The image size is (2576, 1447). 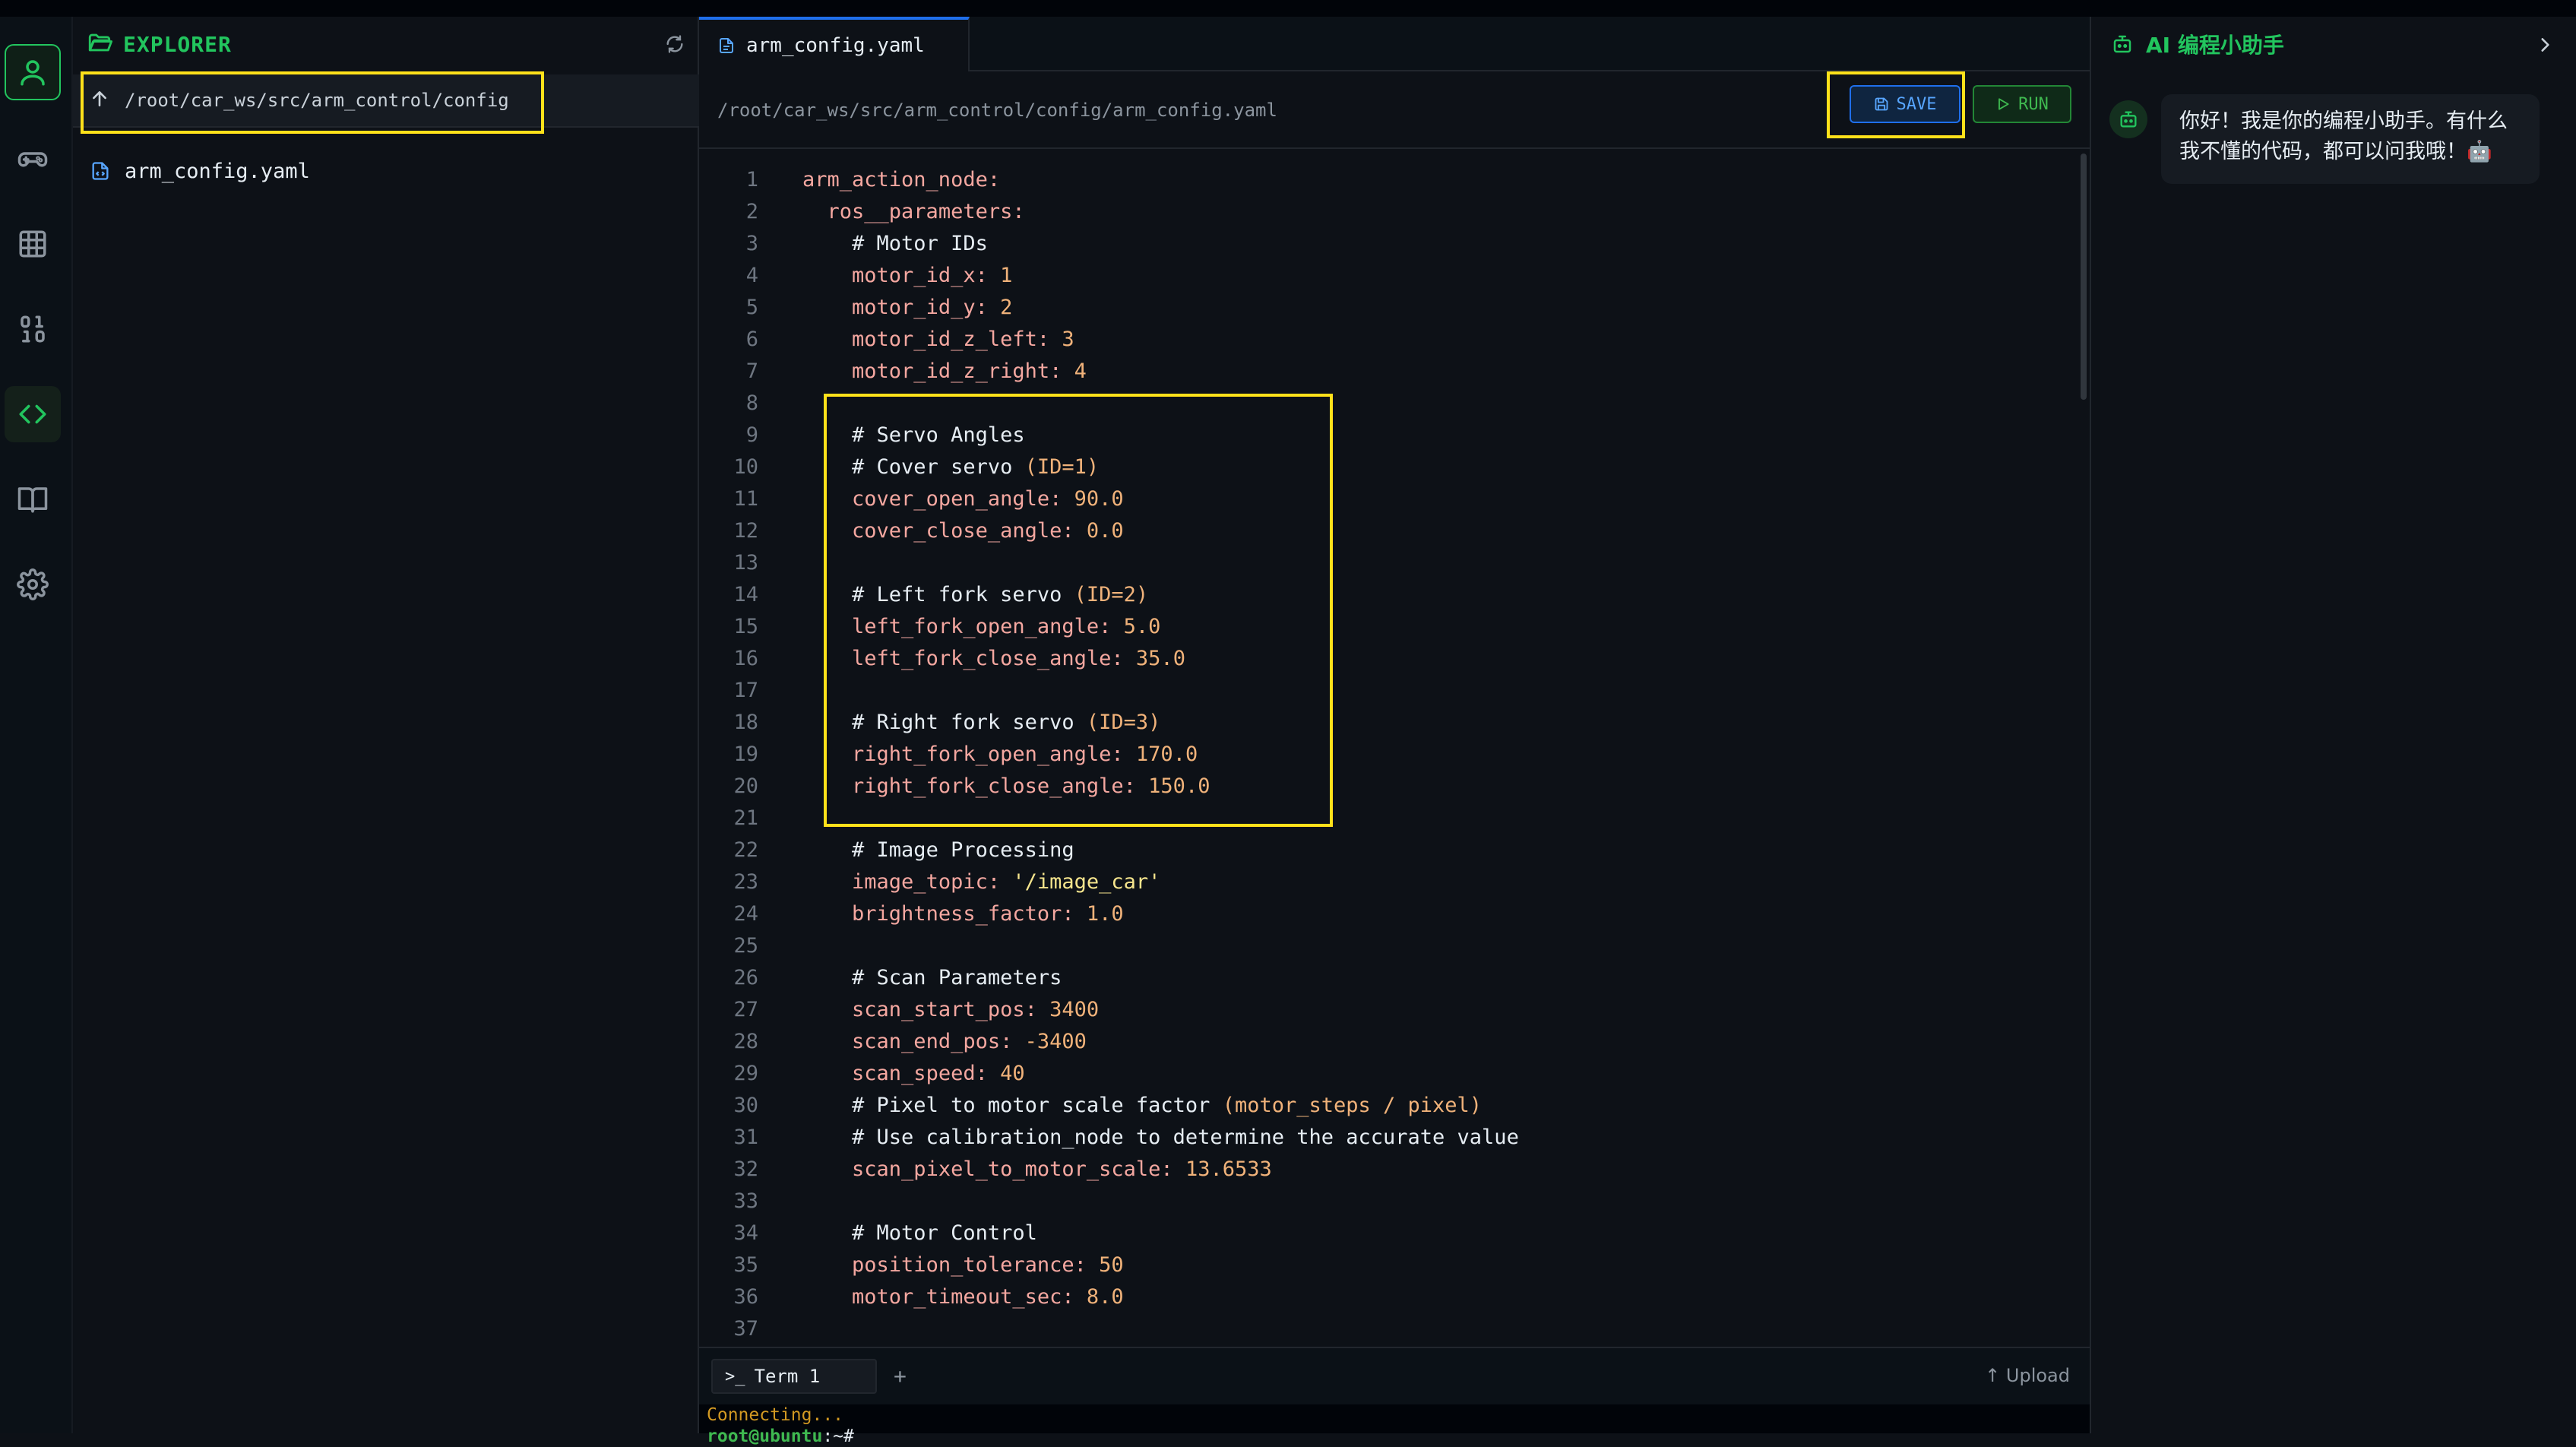 I want to click on line-number: 5, so click(x=751, y=307).